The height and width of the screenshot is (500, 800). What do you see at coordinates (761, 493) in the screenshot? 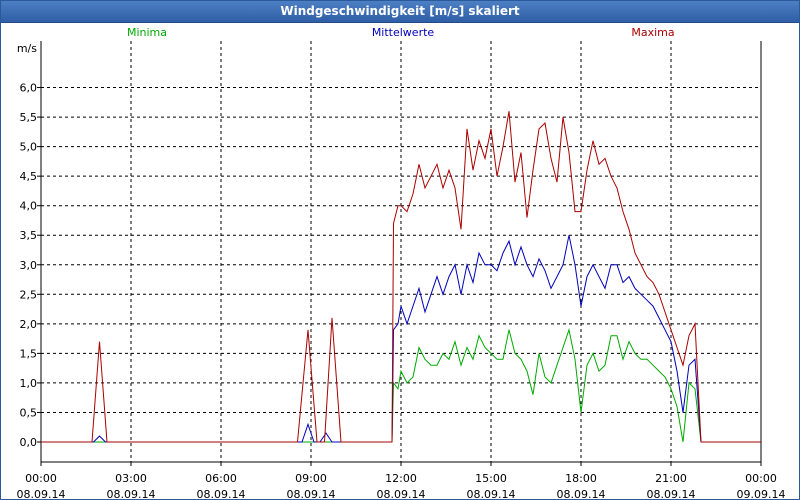
I see `x-tick-date-label: 09.09.14` at bounding box center [761, 493].